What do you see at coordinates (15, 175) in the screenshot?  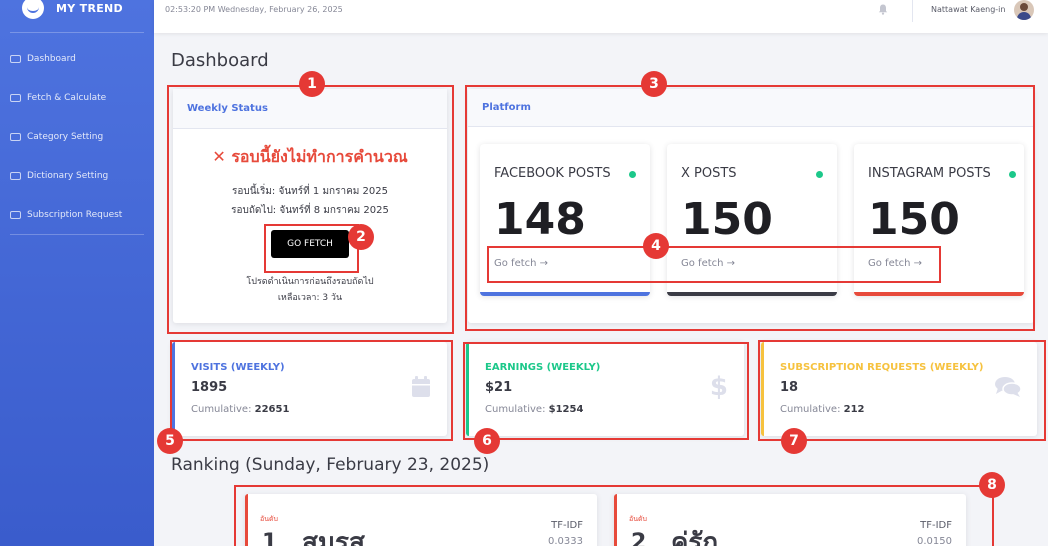 I see `folder-icon` at bounding box center [15, 175].